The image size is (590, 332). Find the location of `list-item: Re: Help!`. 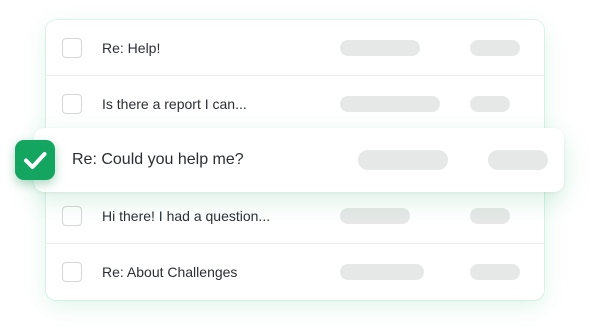

list-item: Re: Help! is located at coordinates (295, 48).